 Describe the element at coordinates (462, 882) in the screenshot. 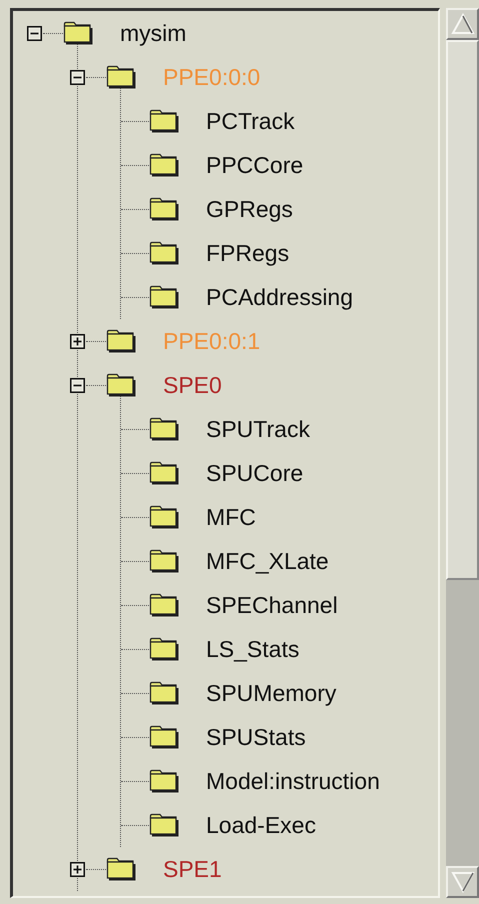

I see `scroll-down-button` at that location.